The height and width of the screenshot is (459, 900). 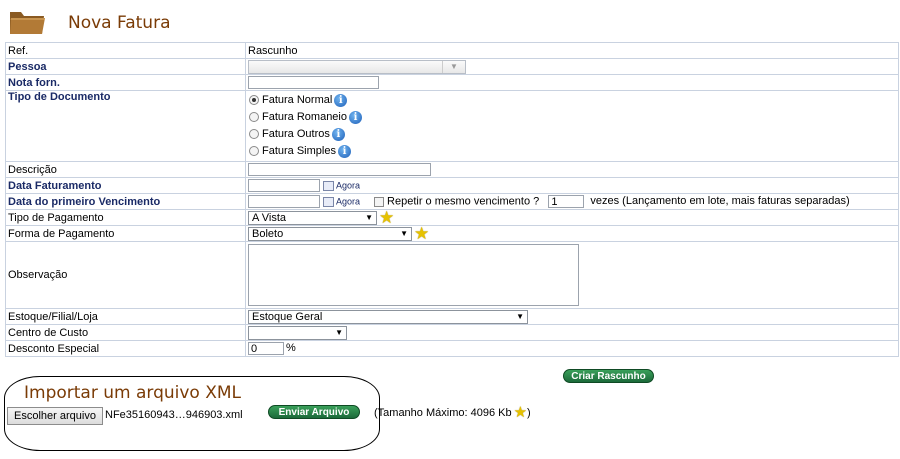 I want to click on row-pessoa: Pessoa ▼, so click(x=452, y=66).